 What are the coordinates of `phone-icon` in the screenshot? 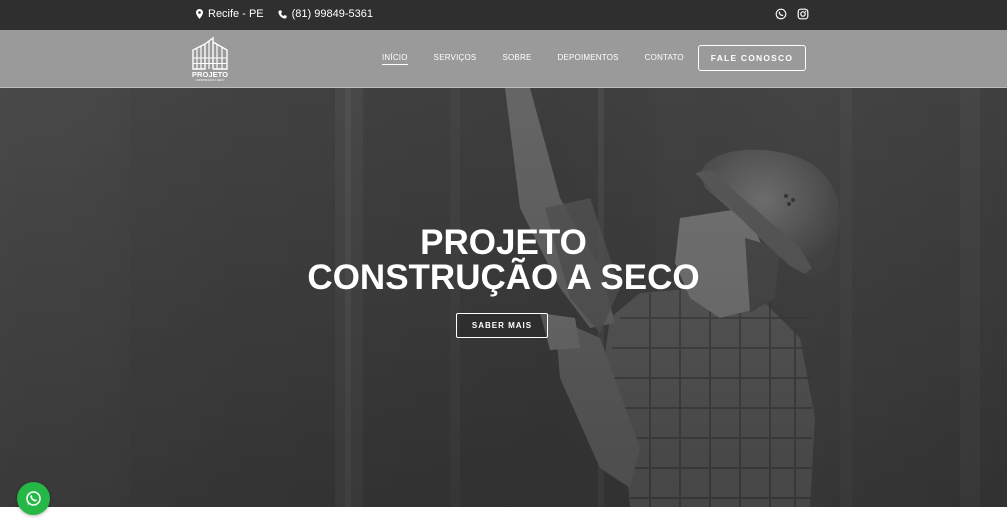 It's located at (282, 14).